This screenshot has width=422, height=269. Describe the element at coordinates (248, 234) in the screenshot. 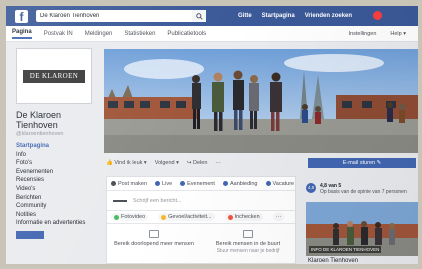

I see `map-pin-icon` at that location.